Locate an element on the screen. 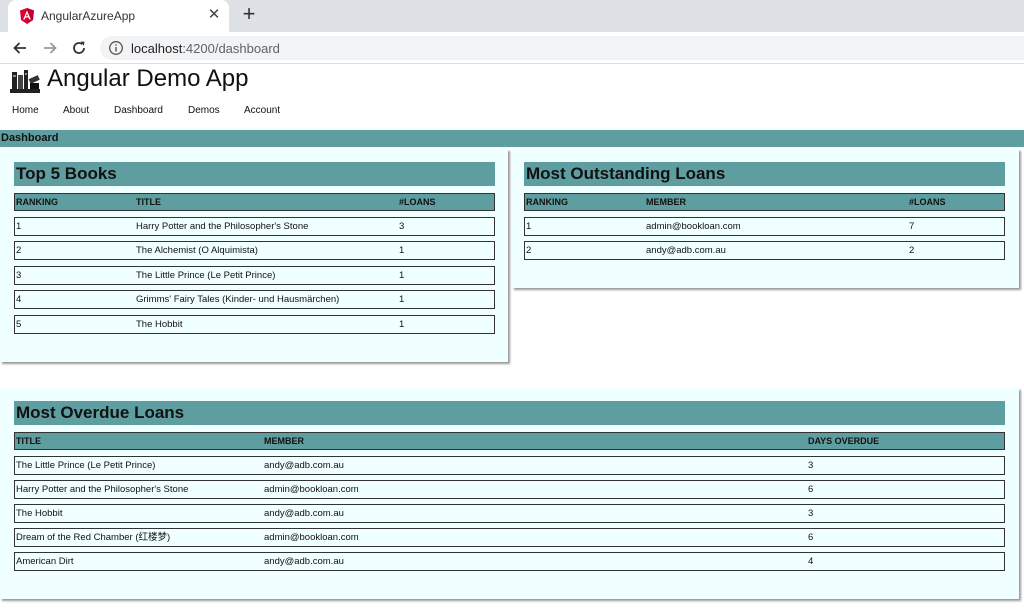  browser-tab-bar: AngularAzureApp ✕ + is located at coordinates (512, 16).